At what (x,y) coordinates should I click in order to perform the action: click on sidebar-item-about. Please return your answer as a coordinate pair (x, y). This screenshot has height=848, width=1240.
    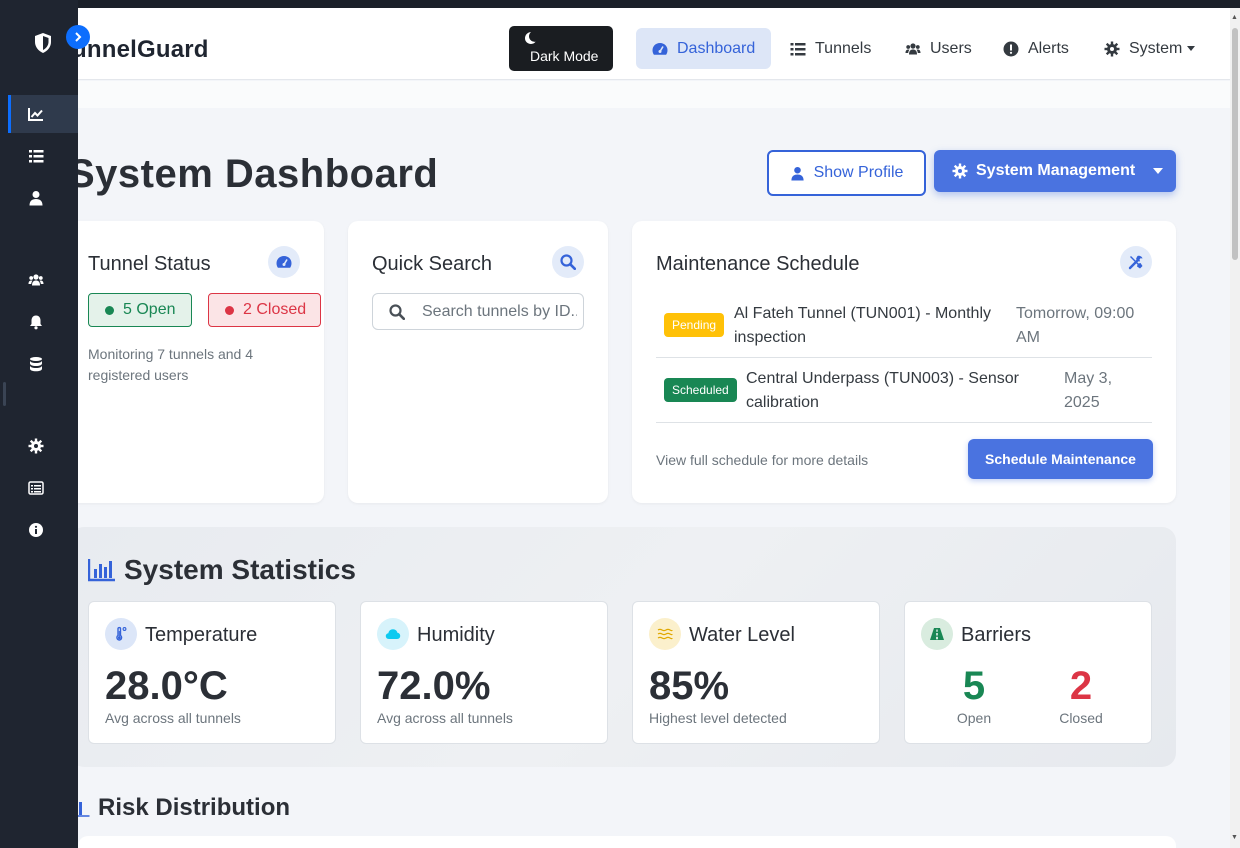
    Looking at the image, I should click on (43, 530).